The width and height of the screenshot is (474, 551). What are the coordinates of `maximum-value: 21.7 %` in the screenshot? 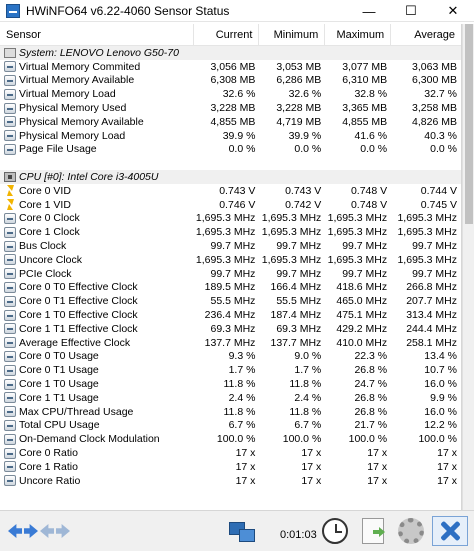 It's located at (371, 425).